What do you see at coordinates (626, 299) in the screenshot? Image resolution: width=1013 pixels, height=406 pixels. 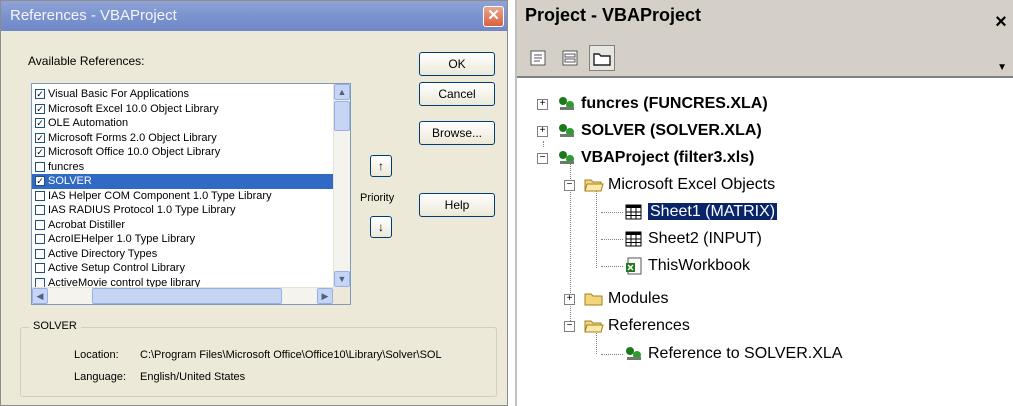 I see `tree-node-modules: Modules` at bounding box center [626, 299].